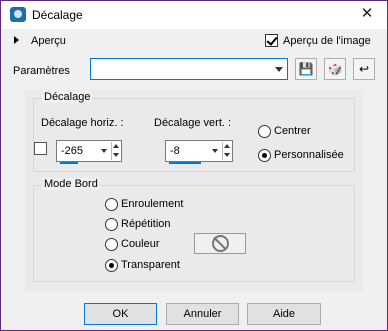 This screenshot has width=388, height=331. I want to click on ok-button: OK, so click(120, 314).